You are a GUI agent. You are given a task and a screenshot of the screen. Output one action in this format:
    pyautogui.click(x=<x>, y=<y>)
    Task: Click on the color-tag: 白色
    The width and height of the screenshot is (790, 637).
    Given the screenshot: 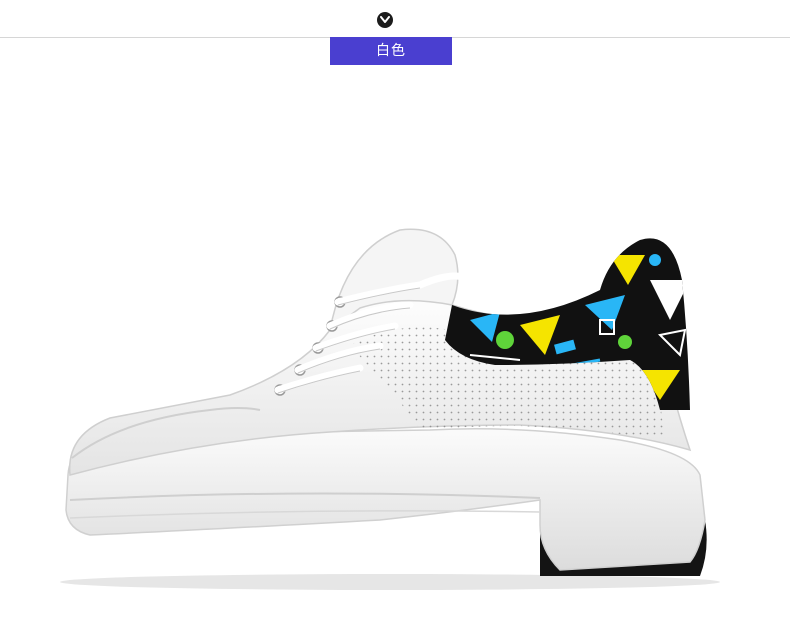 What is the action you would take?
    pyautogui.click(x=391, y=51)
    